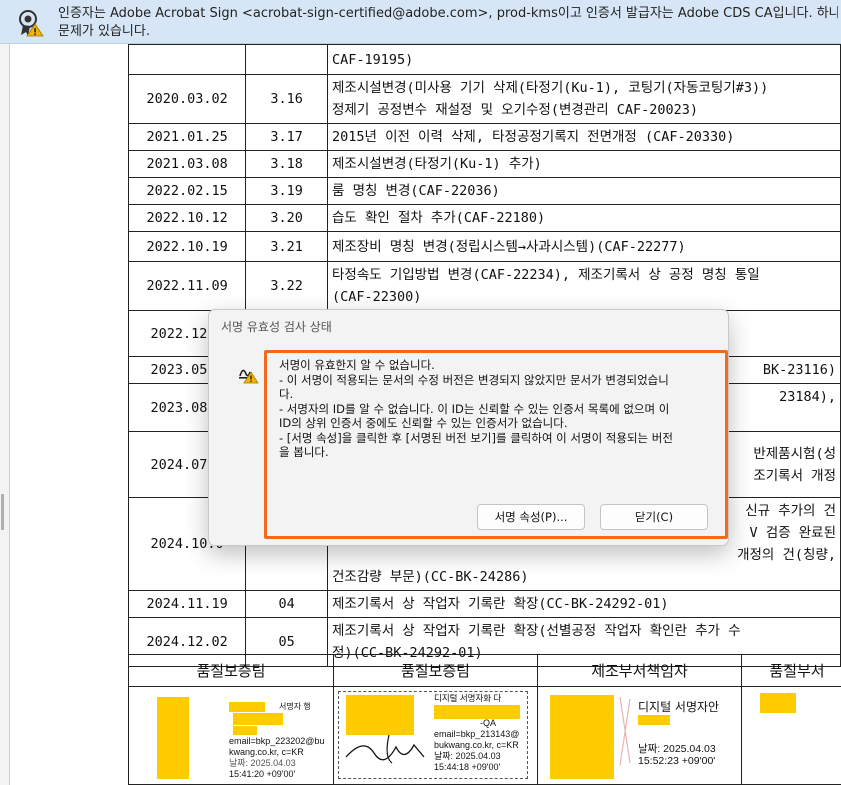 The width and height of the screenshot is (841, 785). What do you see at coordinates (187, 191) in the screenshot?
I see `date-cell: 2022.02.15` at bounding box center [187, 191].